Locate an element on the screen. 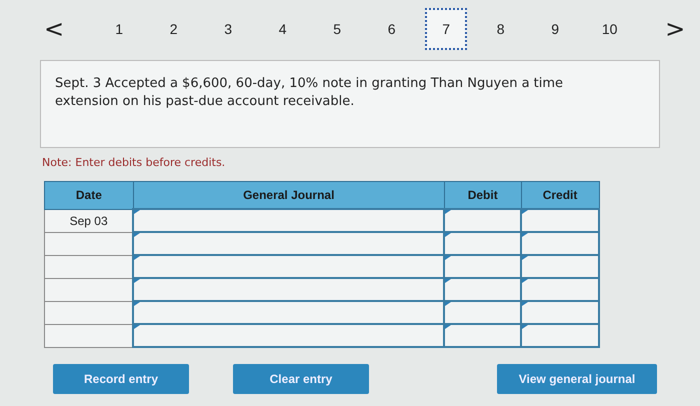 Image resolution: width=700 pixels, height=406 pixels. page-button: 9 is located at coordinates (555, 29).